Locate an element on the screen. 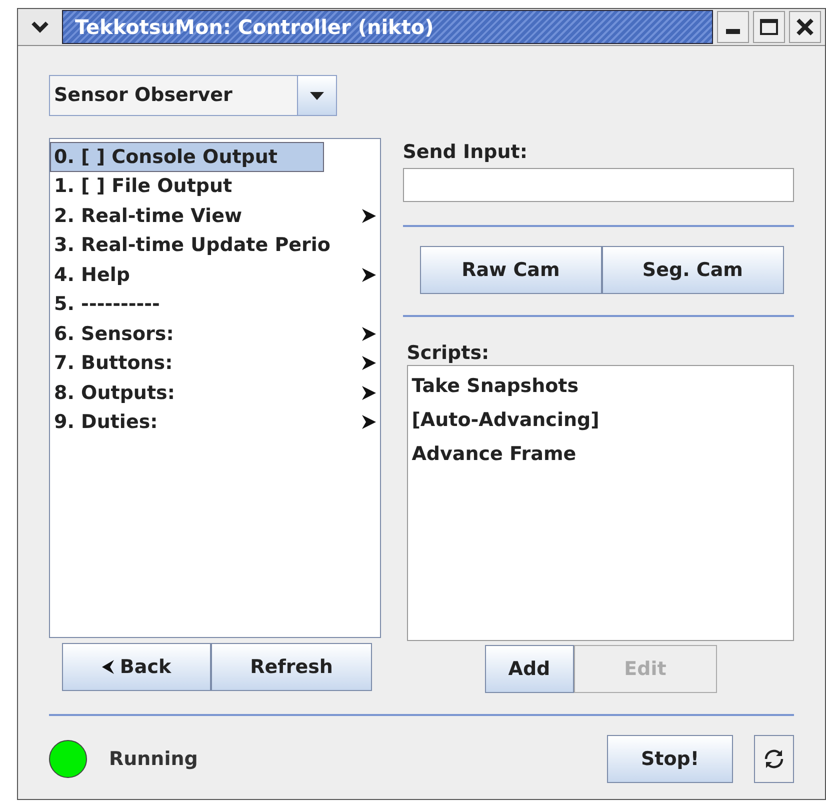  menu-item: 3. Real-time Update Perio is located at coordinates (213, 245).